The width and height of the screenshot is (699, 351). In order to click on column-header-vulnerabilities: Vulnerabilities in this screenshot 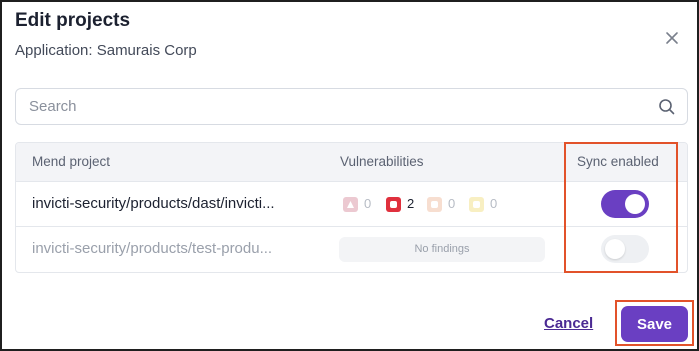, I will do `click(382, 161)`.